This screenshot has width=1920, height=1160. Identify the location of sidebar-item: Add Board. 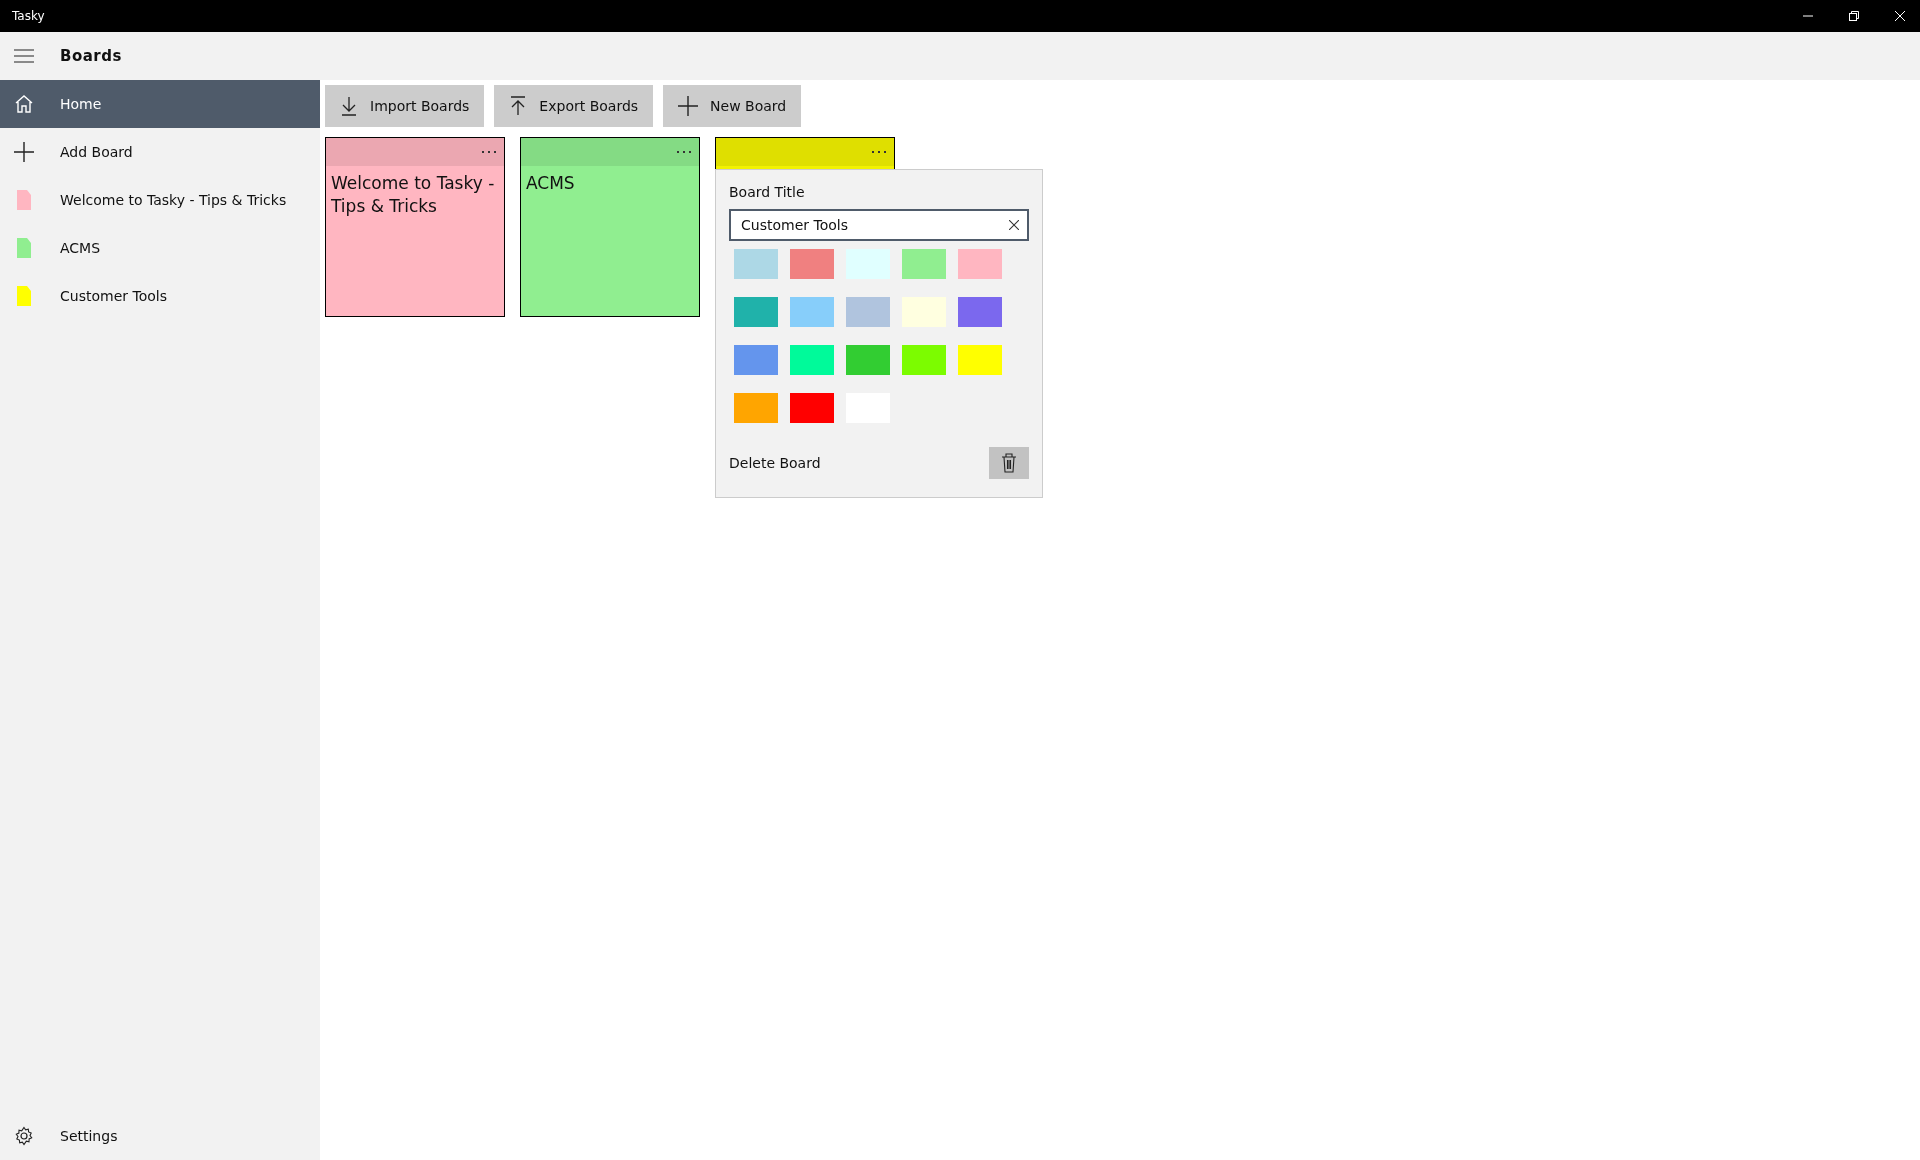
(160, 152).